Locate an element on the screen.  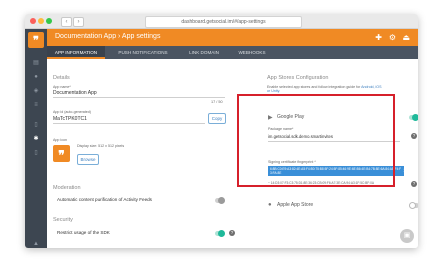
moderation-heading: Moderation is located at coordinates (67, 188).